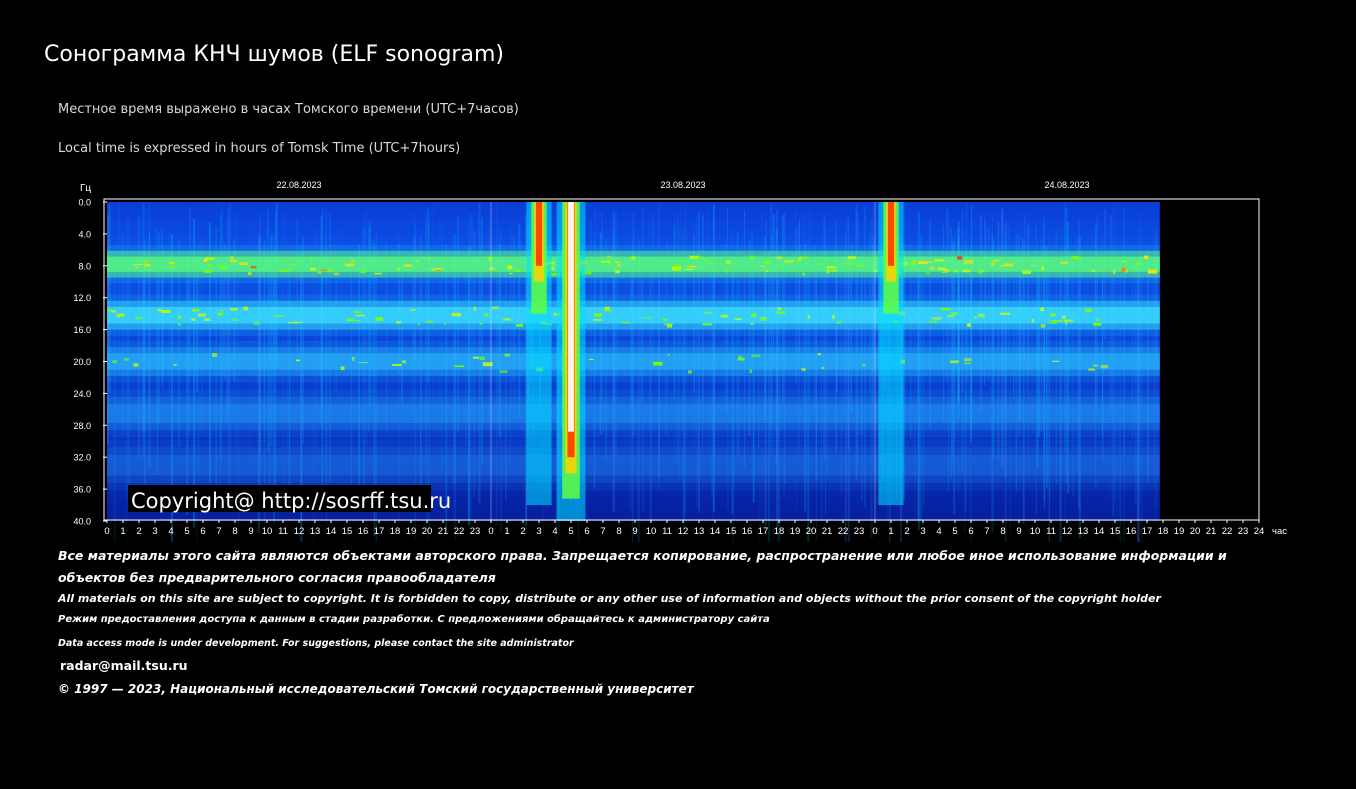  I want to click on x-tick-label: 4, so click(170, 531).